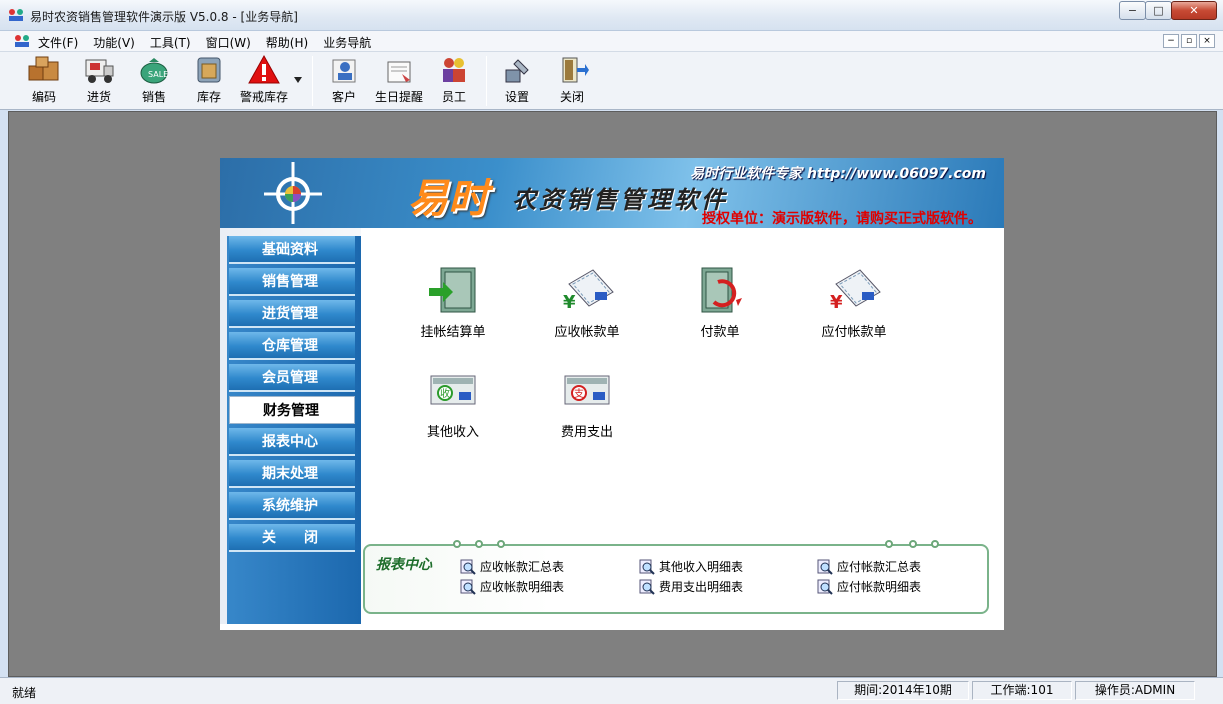  I want to click on module-label: 应收帐款单, so click(587, 332).